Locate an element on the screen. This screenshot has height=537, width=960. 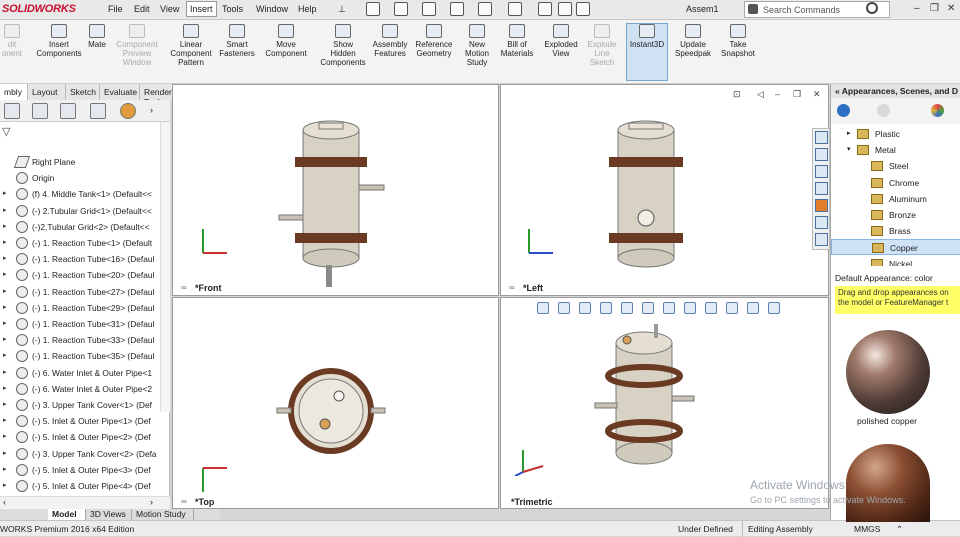
ribbon-bill-of-materials-button: Bill of Materials is located at coordinates (517, 41).